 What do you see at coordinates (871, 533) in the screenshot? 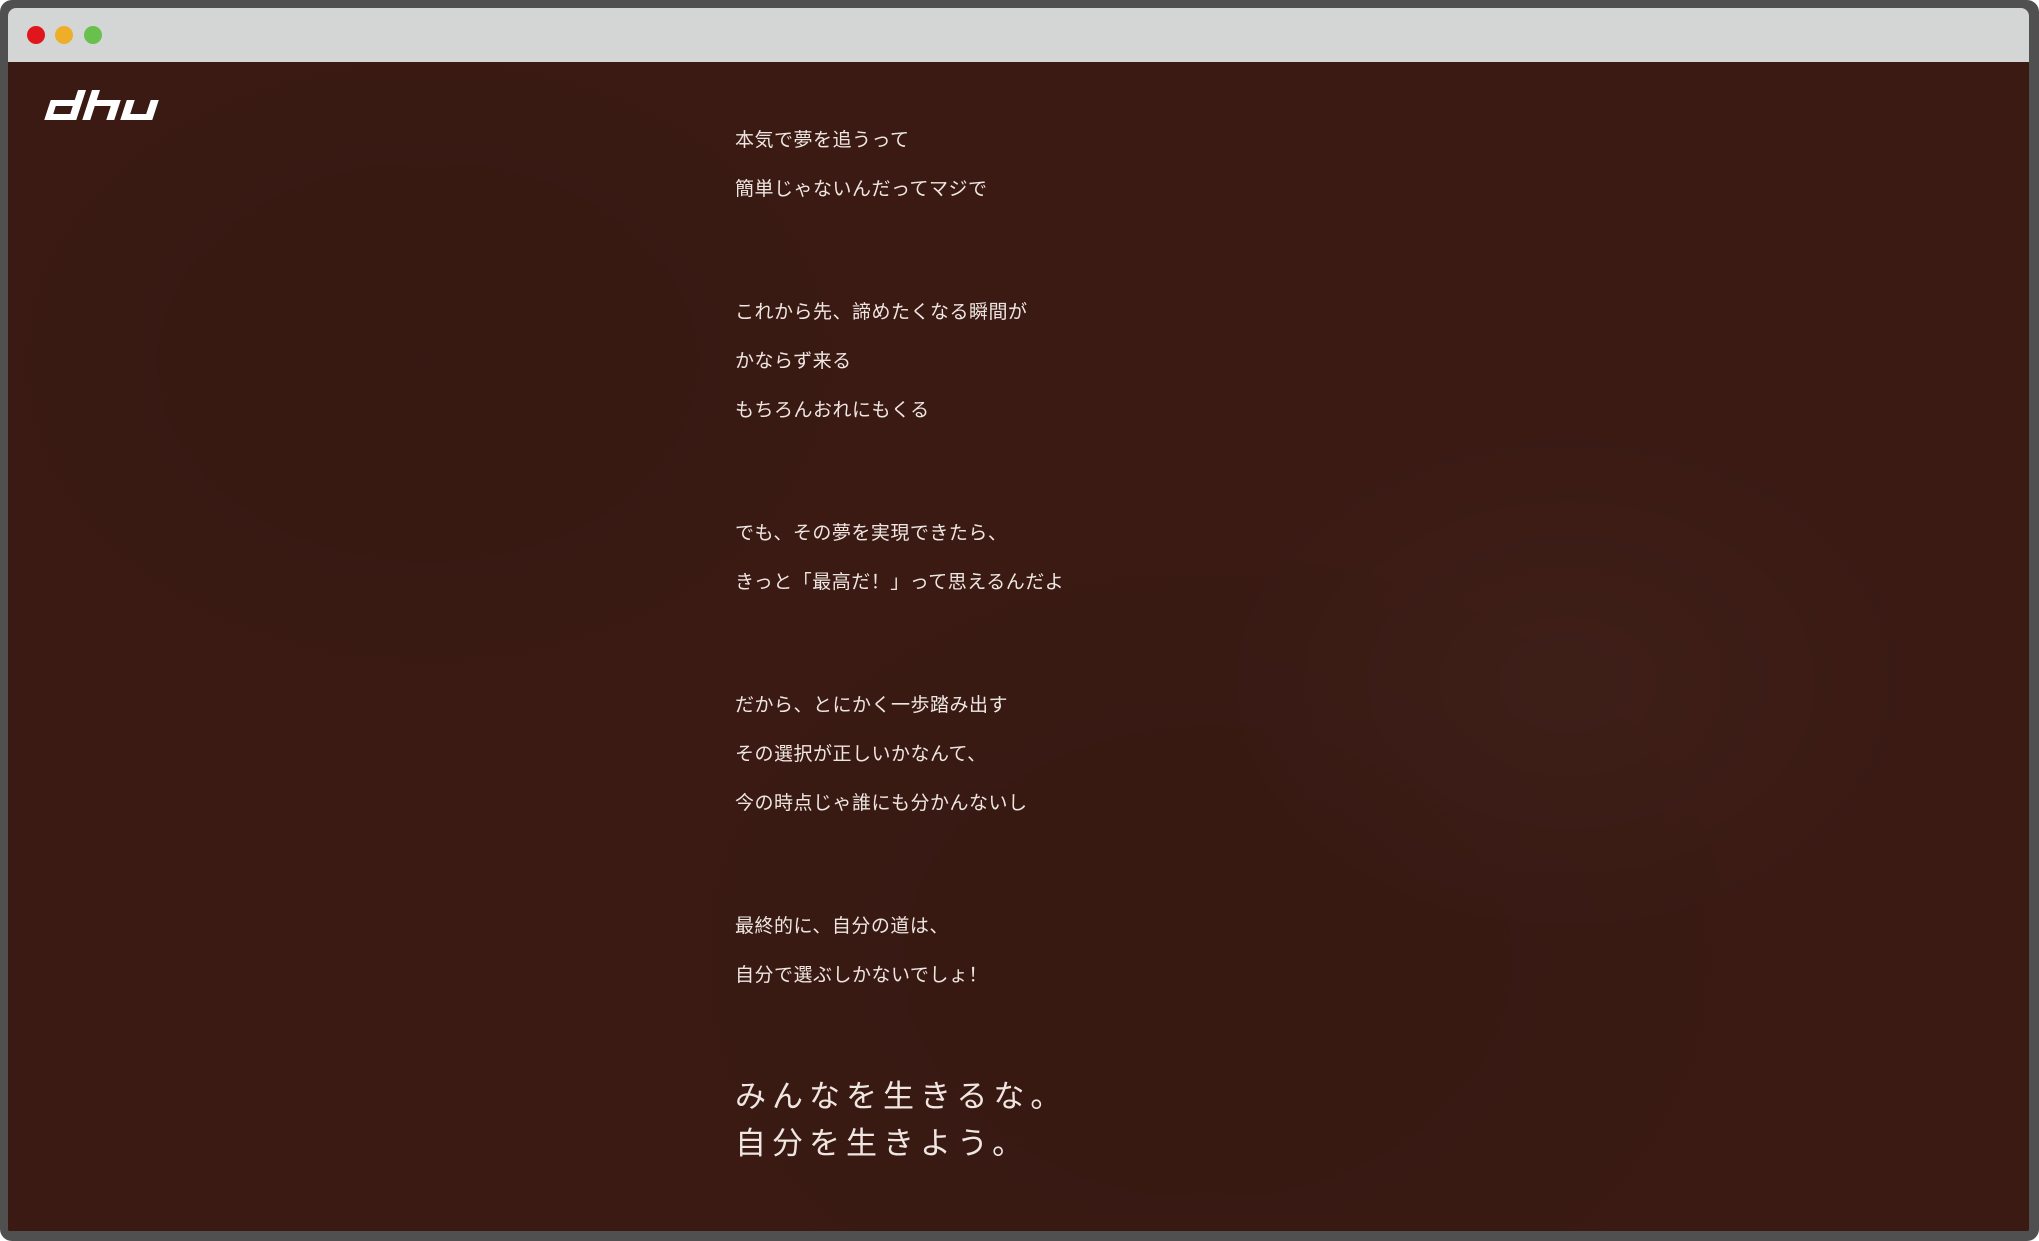
I see `poem-line: でも、その夢を実現できたら、` at bounding box center [871, 533].